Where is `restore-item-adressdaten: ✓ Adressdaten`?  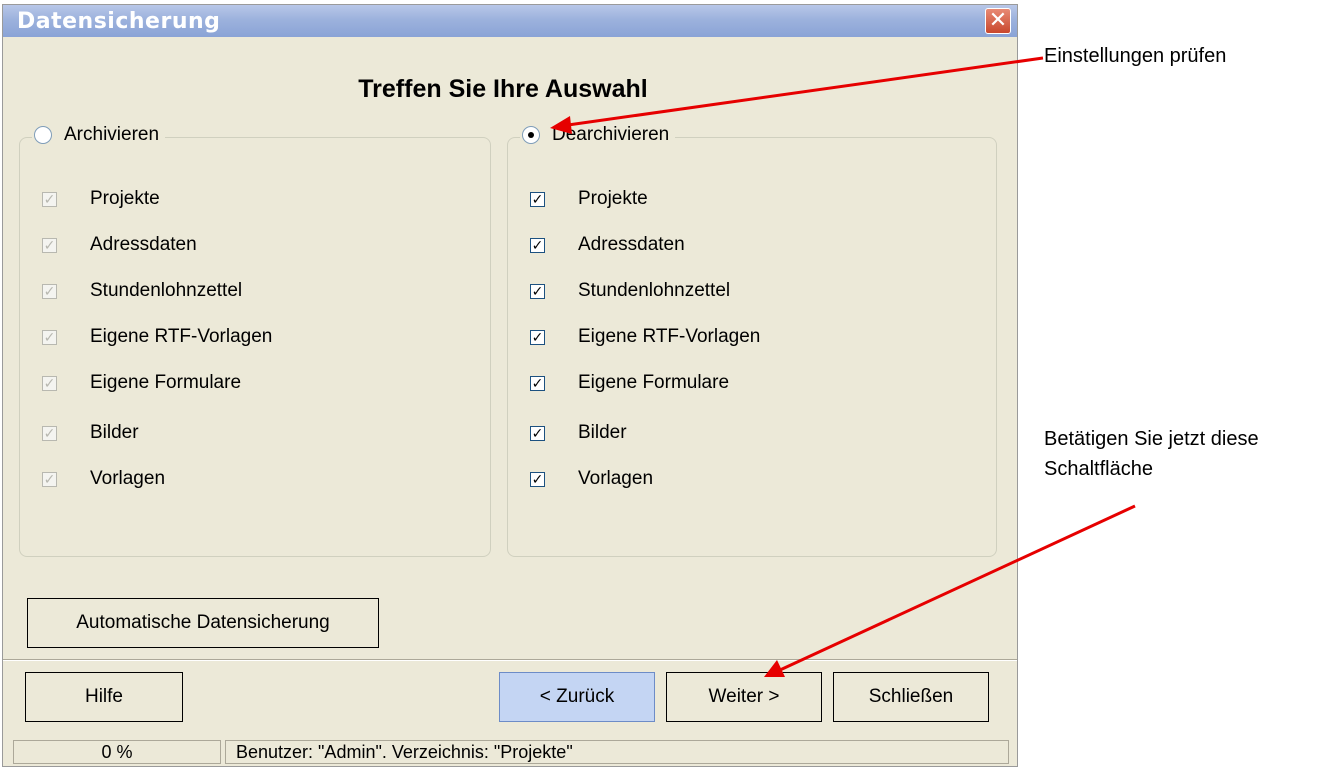
restore-item-adressdaten: ✓ Adressdaten is located at coordinates (607, 245).